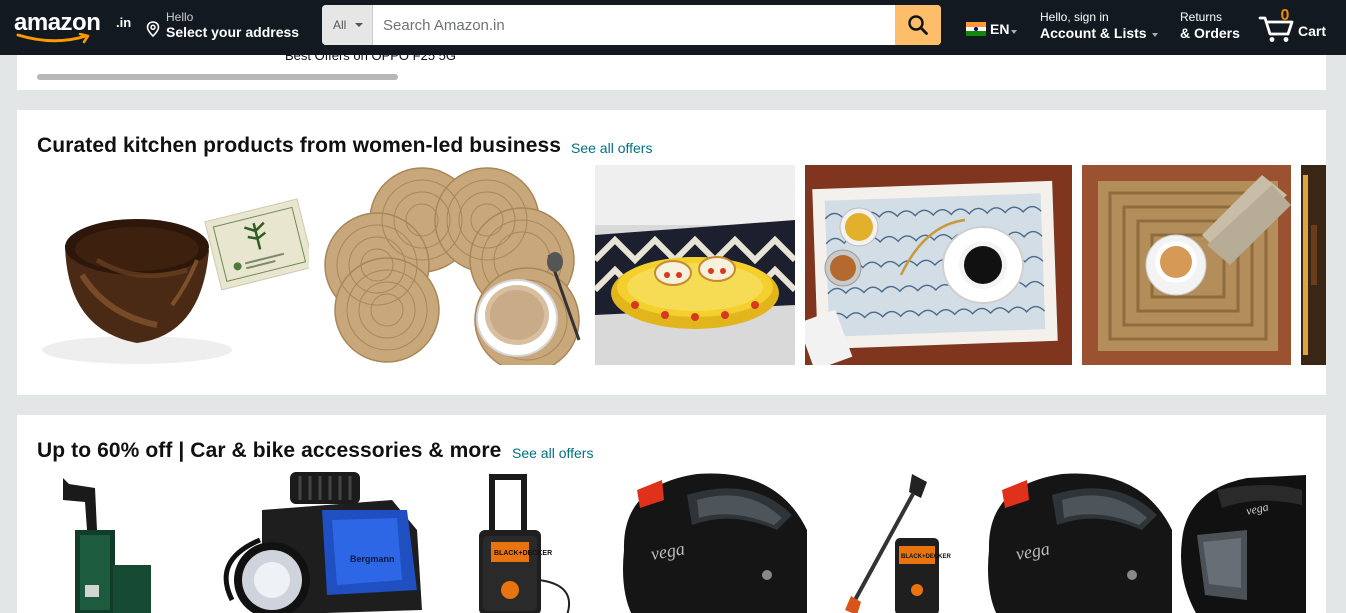 This screenshot has height=613, width=1346. I want to click on partial-product-image, so click(1313, 265).